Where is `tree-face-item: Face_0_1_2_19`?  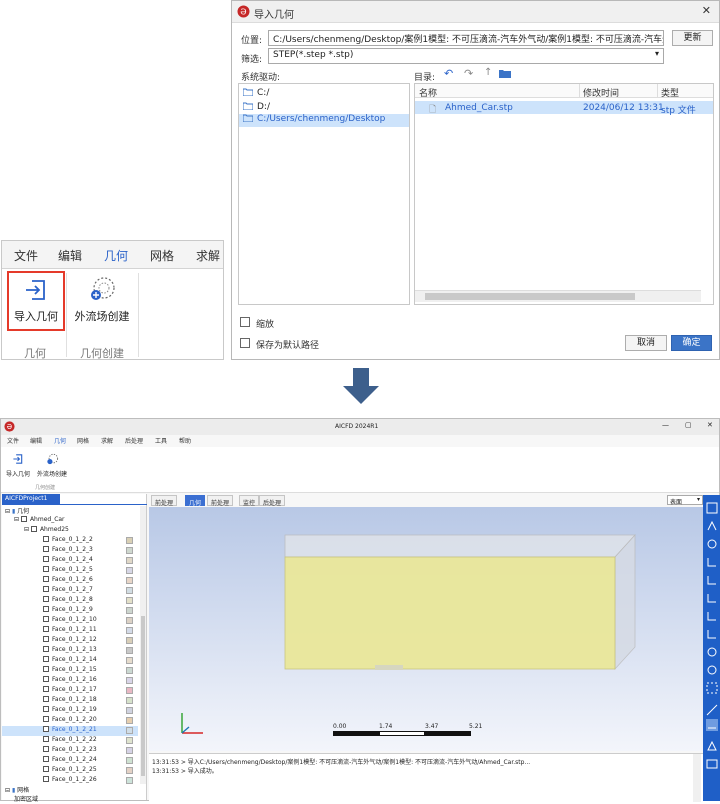
tree-face-item: Face_0_1_2_19 is located at coordinates (70, 711).